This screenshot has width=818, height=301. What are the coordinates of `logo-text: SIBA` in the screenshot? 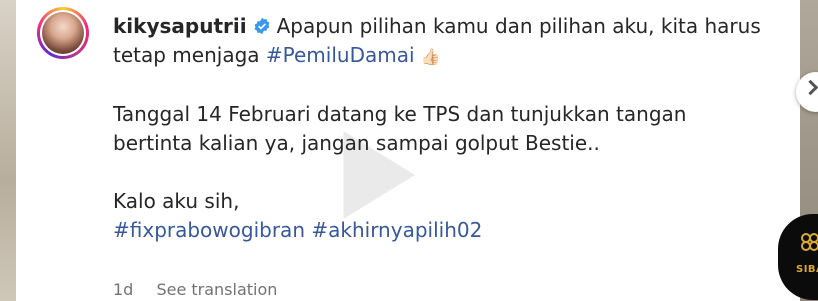 It's located at (807, 269).